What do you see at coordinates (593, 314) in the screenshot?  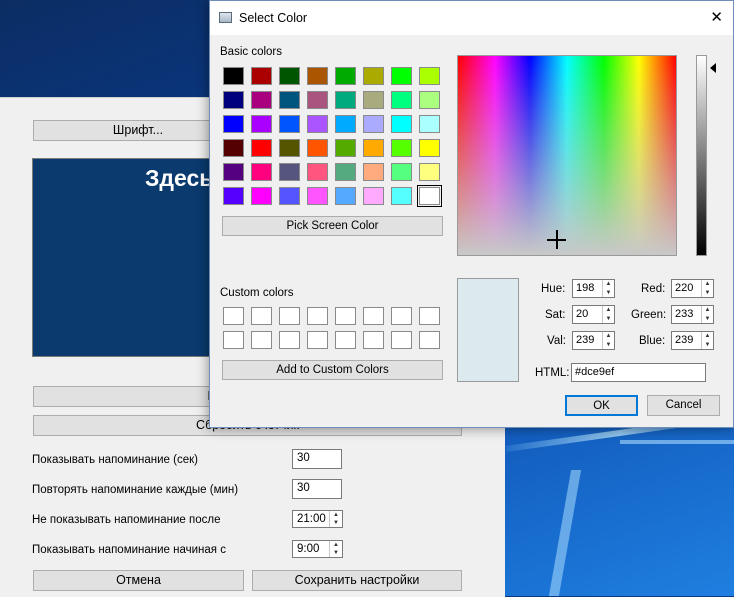 I see `sat-field: 20 ▲ ▼` at bounding box center [593, 314].